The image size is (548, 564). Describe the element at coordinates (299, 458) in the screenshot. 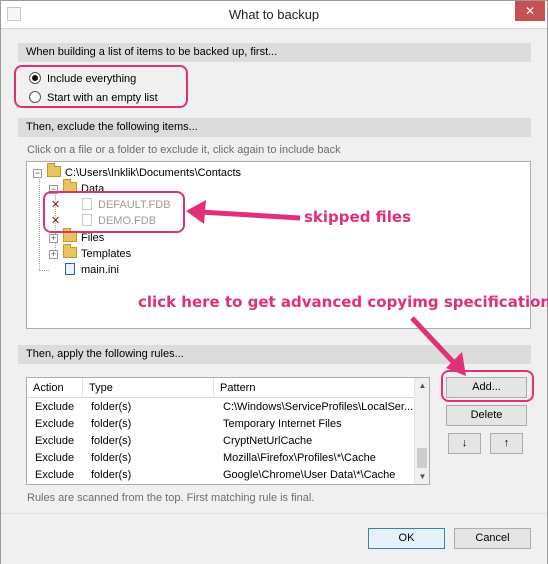

I see `cell-pattern: Mozilla\Firefox\Profiles\*\Cache` at that location.